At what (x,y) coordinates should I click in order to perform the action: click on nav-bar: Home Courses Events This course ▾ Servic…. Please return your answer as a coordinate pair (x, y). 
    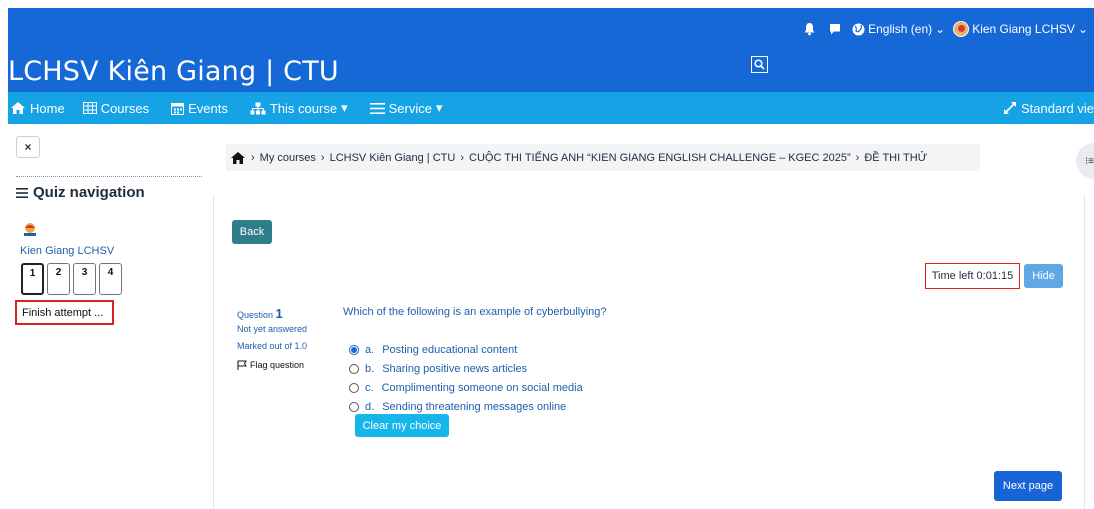
    Looking at the image, I should click on (551, 108).